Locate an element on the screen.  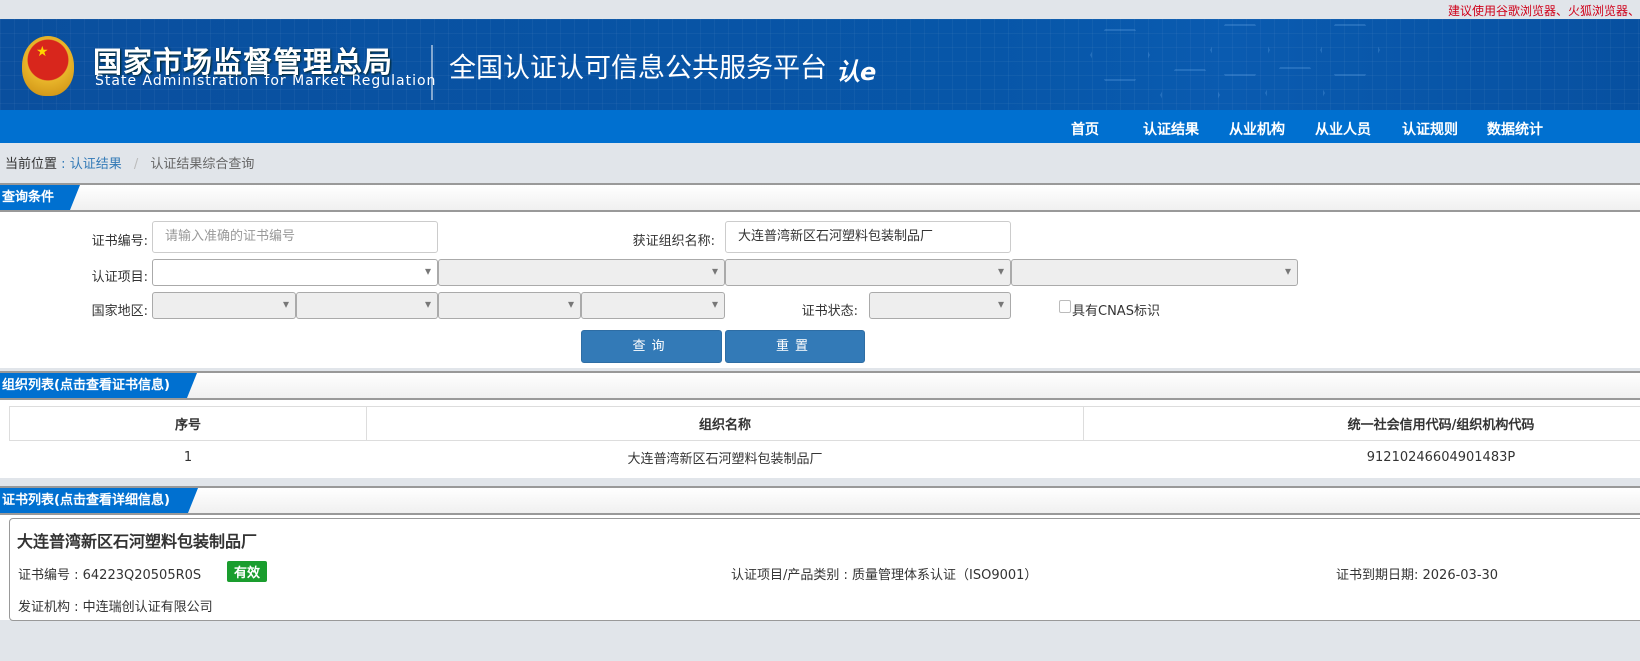
project-label: 认证项目: is located at coordinates (119, 277).